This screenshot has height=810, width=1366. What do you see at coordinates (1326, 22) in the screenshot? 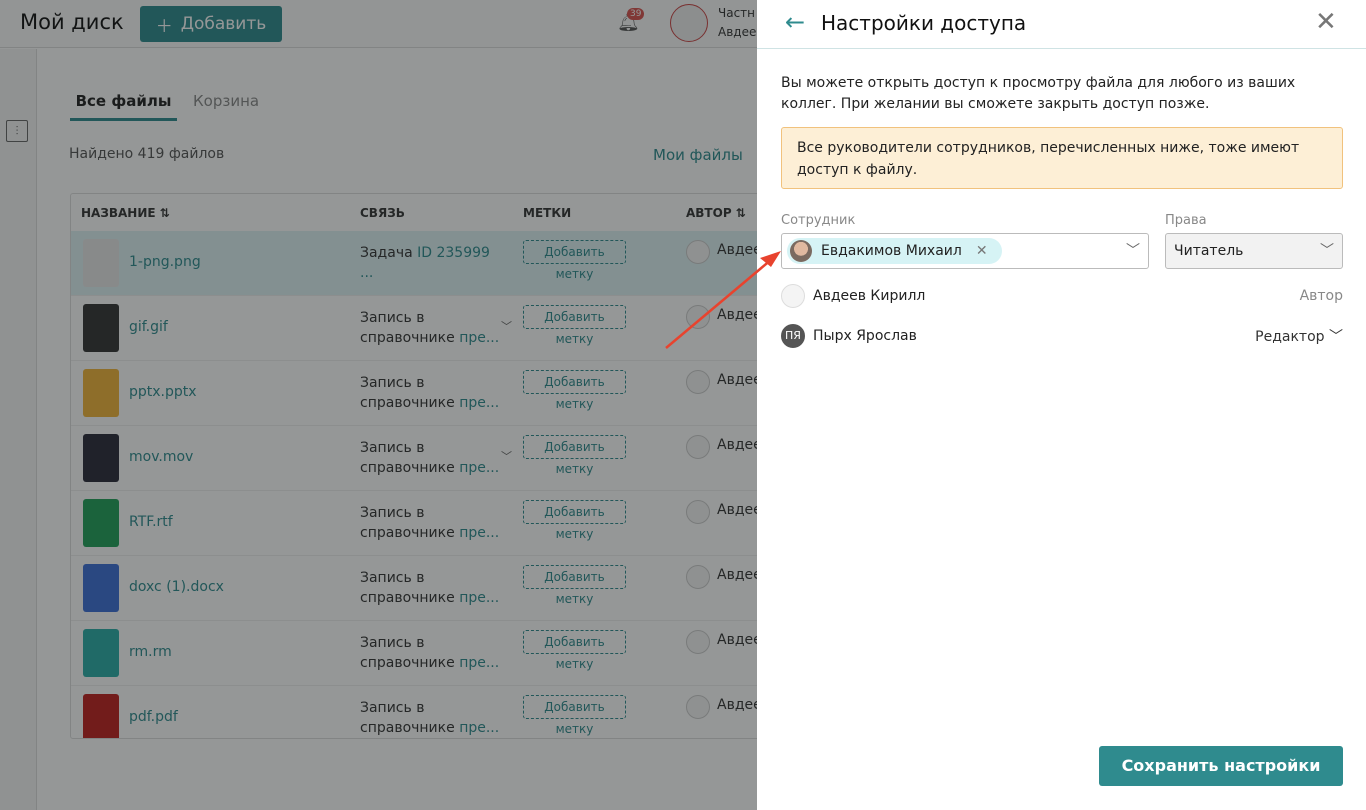
I see `close-icon: ✕` at bounding box center [1326, 22].